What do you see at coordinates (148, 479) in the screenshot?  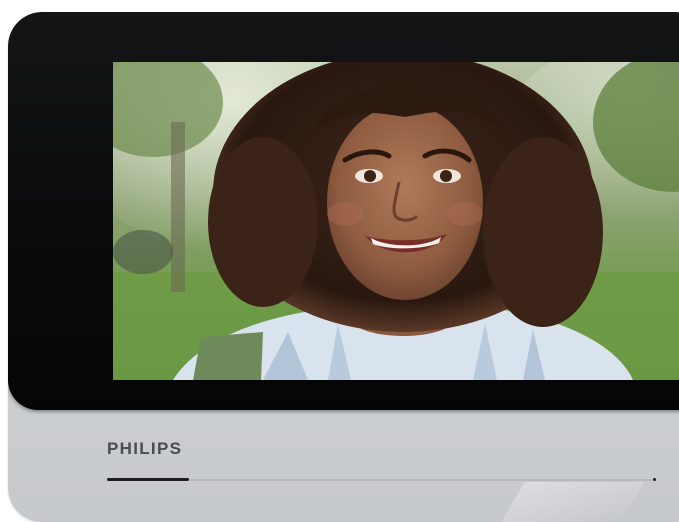 I see `progress-fill` at bounding box center [148, 479].